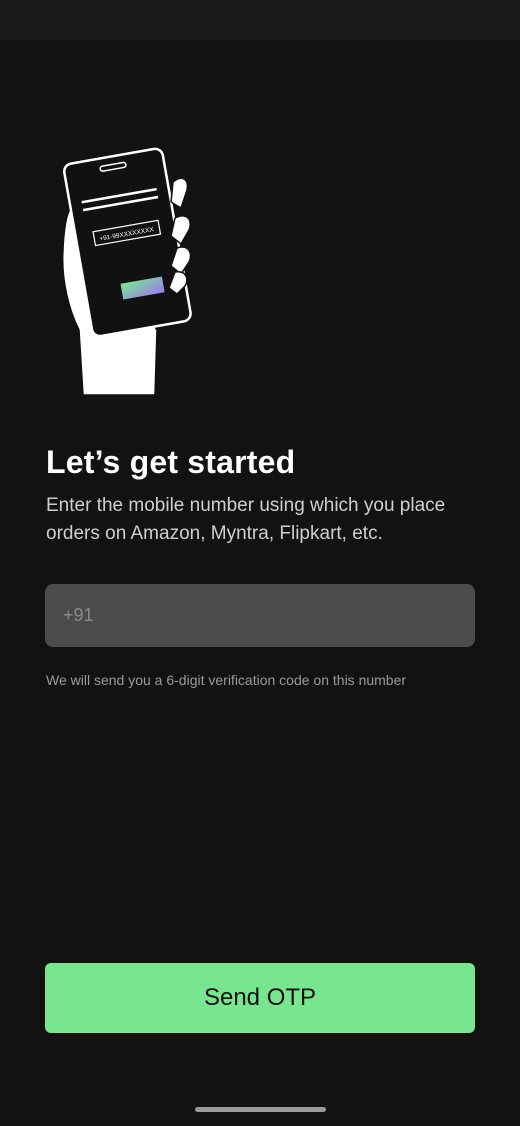 This screenshot has width=520, height=1126. Describe the element at coordinates (260, 615) in the screenshot. I see `phone-number-input` at that location.